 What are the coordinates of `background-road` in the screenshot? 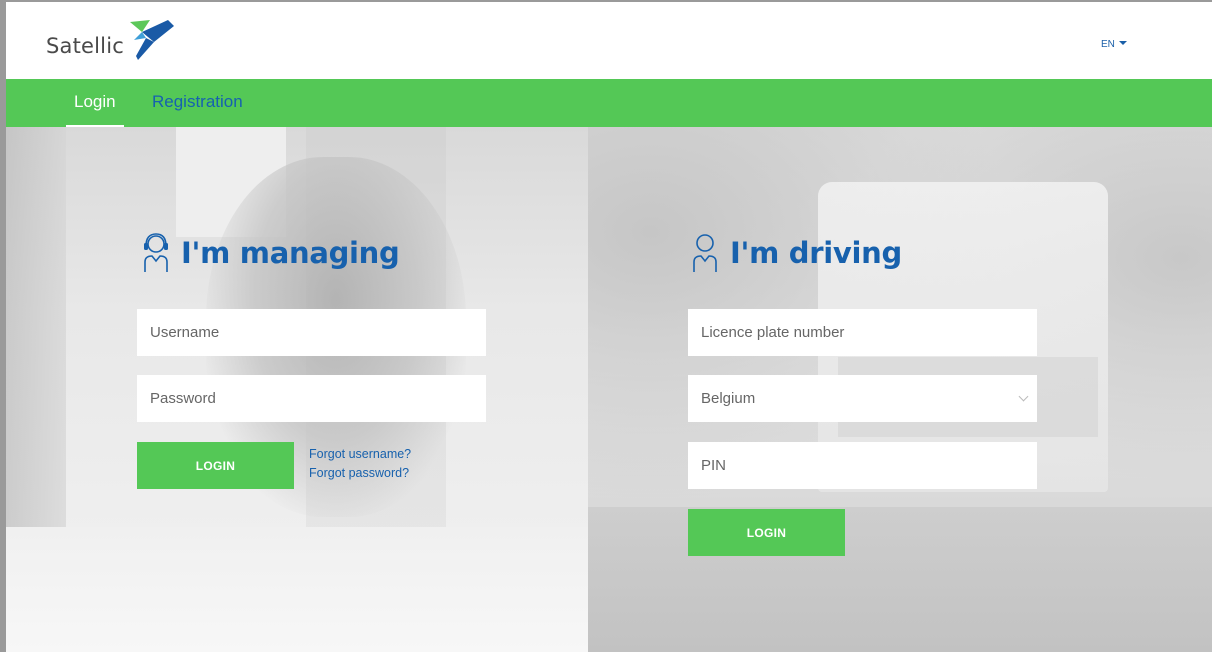 It's located at (900, 579).